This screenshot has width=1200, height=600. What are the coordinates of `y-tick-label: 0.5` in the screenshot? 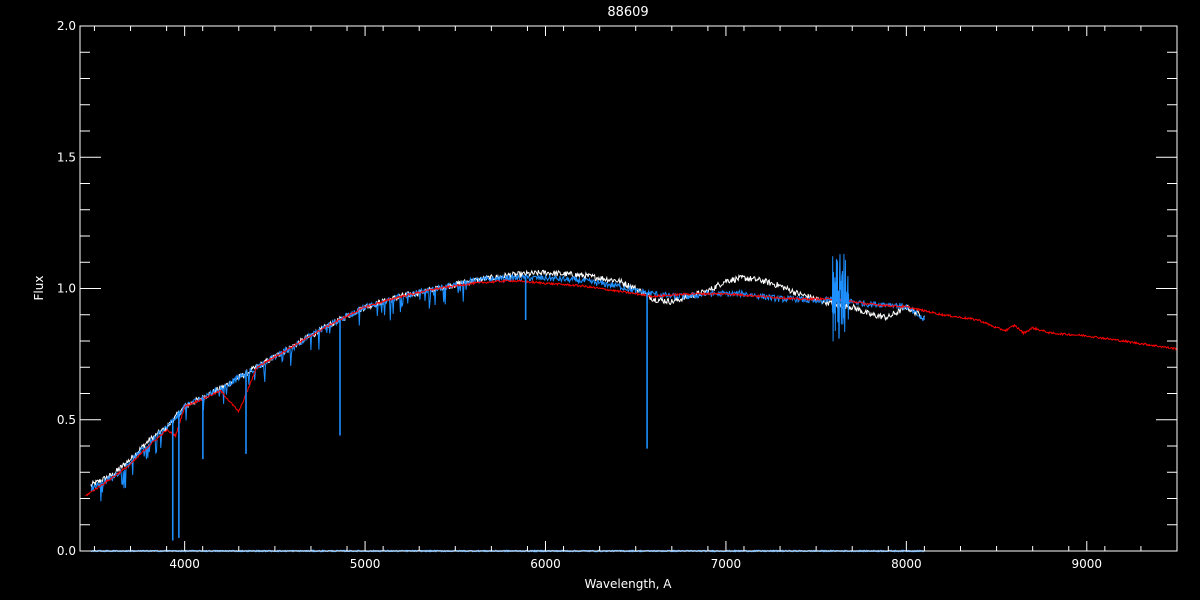 It's located at (66, 420).